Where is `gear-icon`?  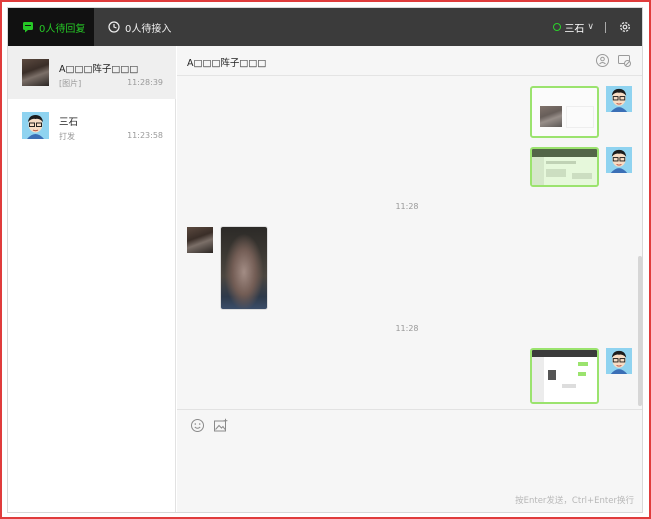 gear-icon is located at coordinates (625, 27).